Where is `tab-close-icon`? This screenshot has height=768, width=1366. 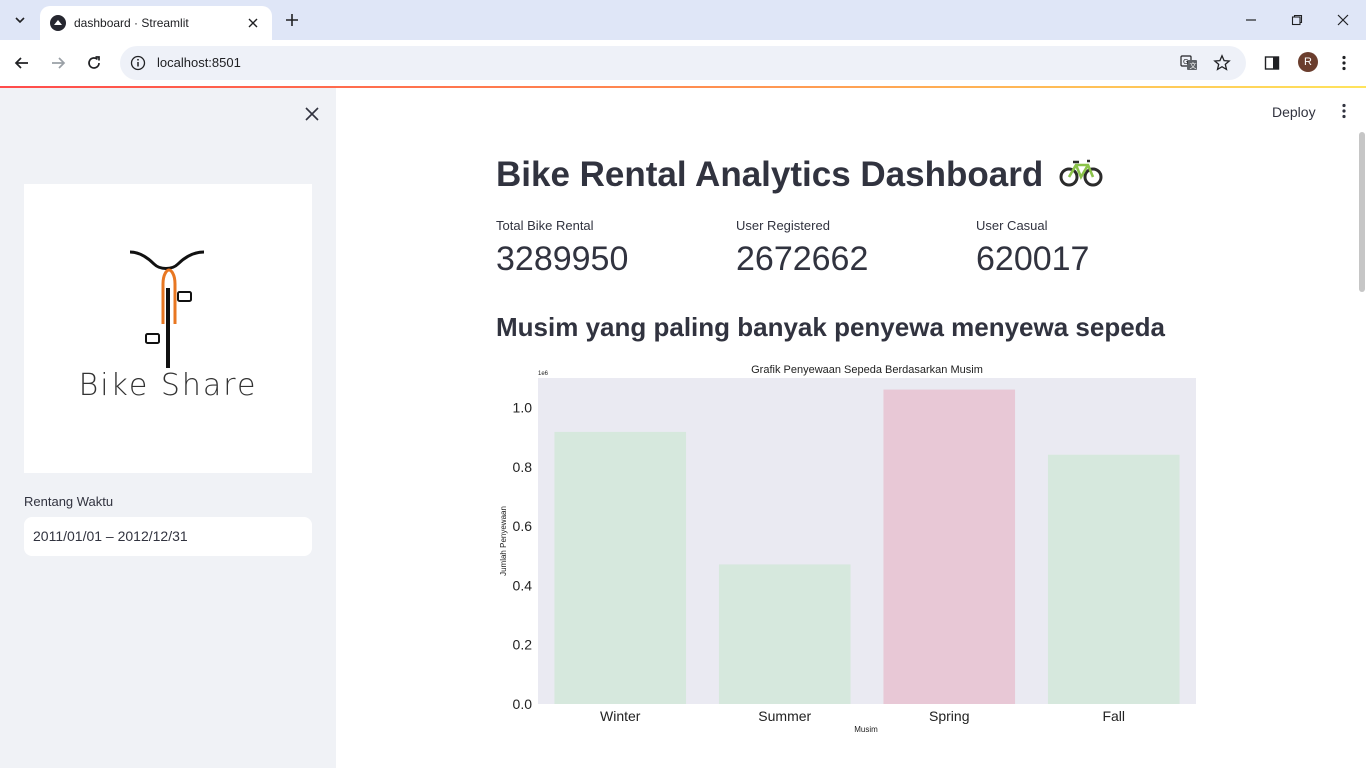
tab-close-icon is located at coordinates (253, 23).